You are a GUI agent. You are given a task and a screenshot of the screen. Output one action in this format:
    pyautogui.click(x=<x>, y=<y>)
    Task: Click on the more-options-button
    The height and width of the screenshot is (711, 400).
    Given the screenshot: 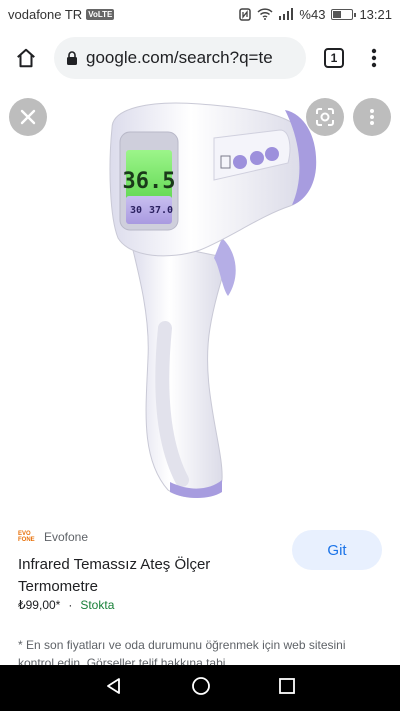 What is the action you would take?
    pyautogui.click(x=372, y=117)
    